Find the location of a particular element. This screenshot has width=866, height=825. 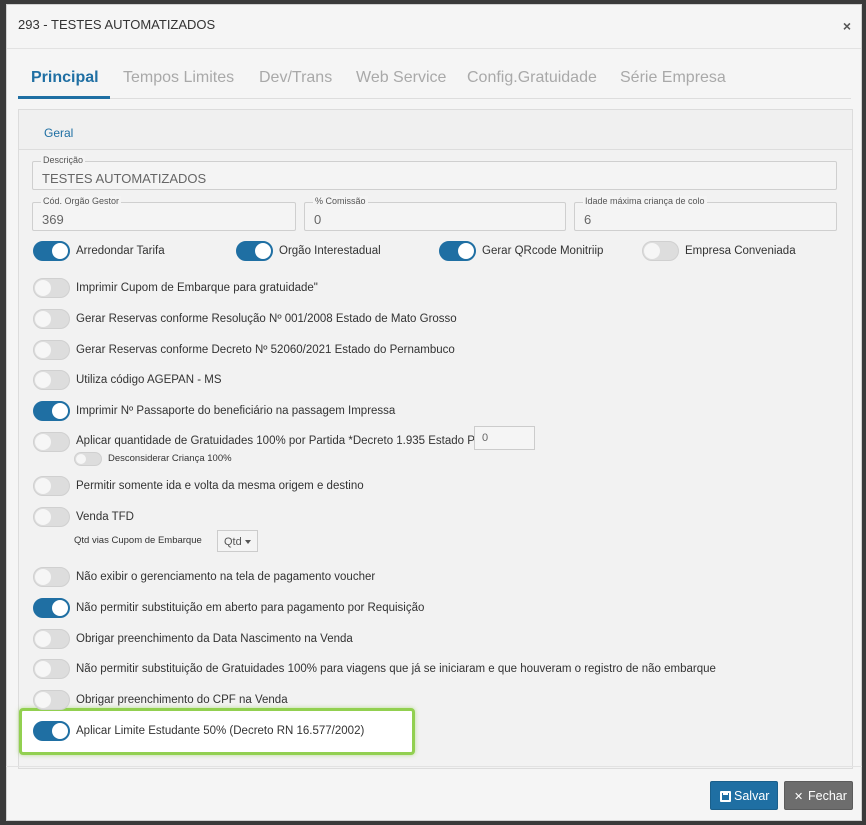

descricao-label: Descrição is located at coordinates (63, 160).